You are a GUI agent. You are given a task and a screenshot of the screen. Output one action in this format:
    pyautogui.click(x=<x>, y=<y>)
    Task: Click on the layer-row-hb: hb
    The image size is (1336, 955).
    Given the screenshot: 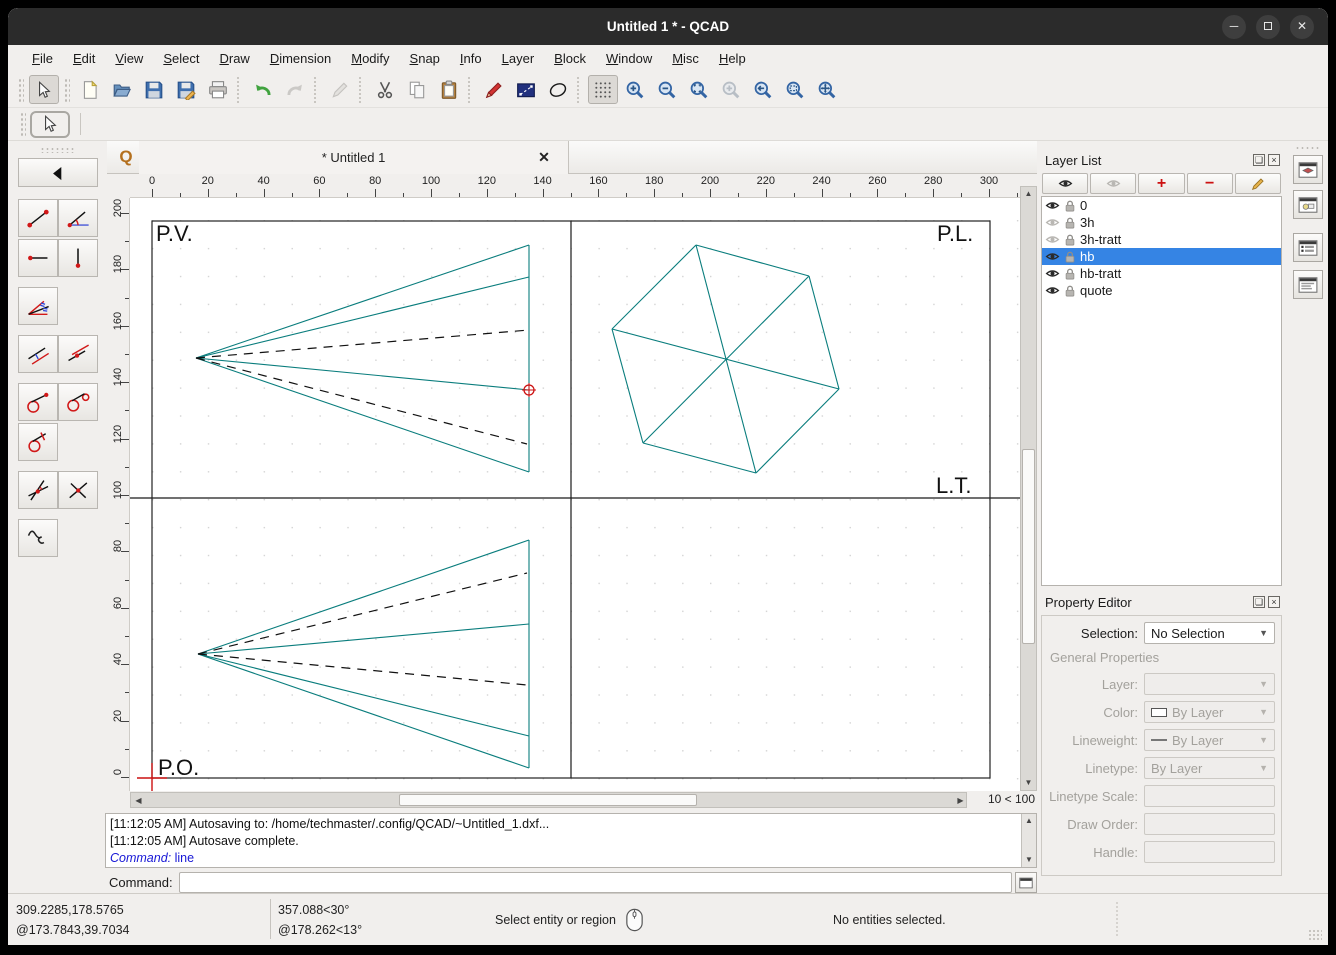 What is the action you would take?
    pyautogui.click(x=1161, y=256)
    